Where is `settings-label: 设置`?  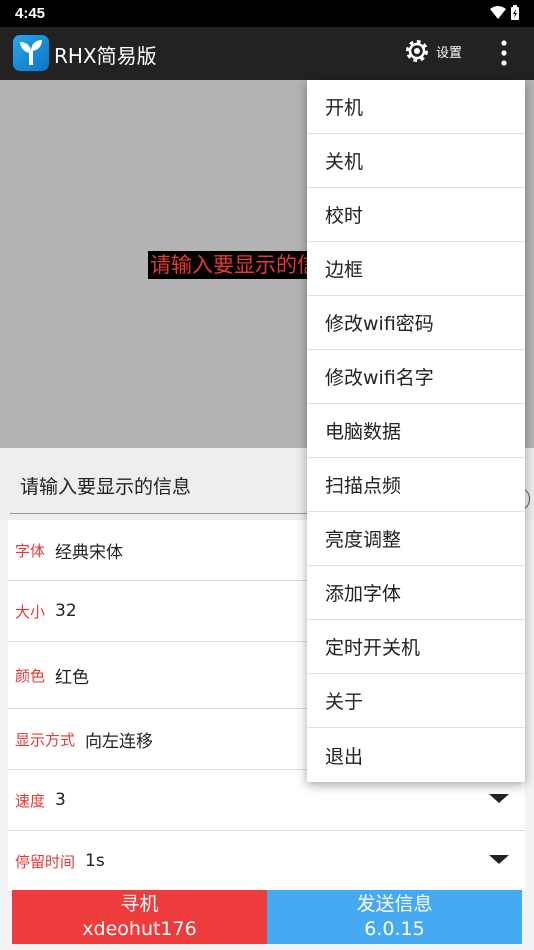
settings-label: 设置 is located at coordinates (449, 53).